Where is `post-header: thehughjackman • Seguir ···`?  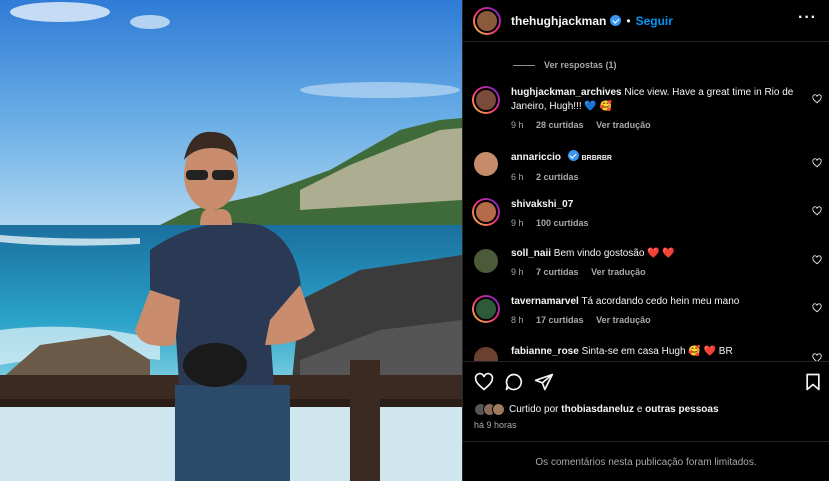 post-header: thehughjackman • Seguir ··· is located at coordinates (646, 21).